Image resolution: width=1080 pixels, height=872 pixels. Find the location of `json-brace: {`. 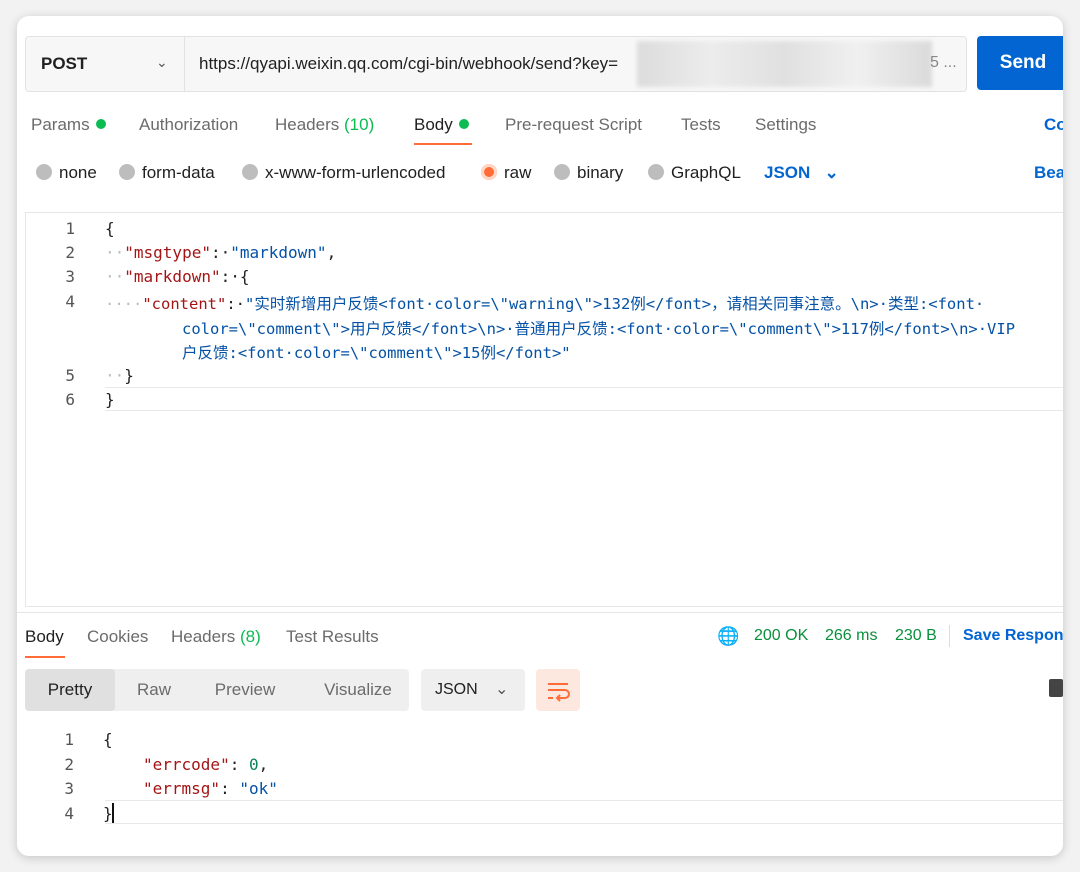

json-brace: { is located at coordinates (244, 276).